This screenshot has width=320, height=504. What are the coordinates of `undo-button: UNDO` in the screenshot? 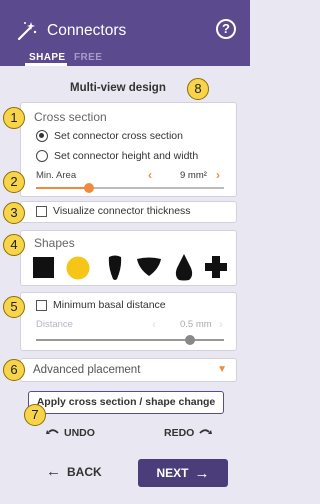 It's located at (70, 433).